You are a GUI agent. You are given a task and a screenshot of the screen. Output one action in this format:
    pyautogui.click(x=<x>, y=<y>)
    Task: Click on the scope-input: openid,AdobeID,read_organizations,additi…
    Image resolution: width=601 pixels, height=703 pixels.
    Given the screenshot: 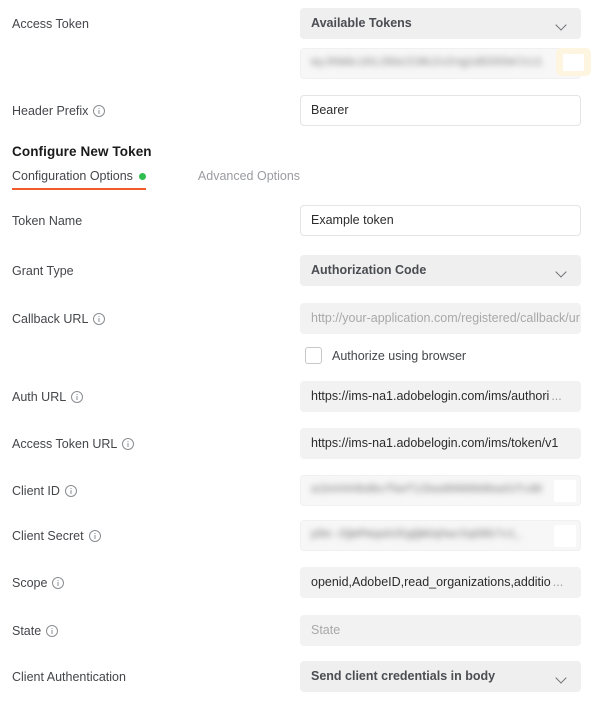 What is the action you would take?
    pyautogui.click(x=440, y=582)
    